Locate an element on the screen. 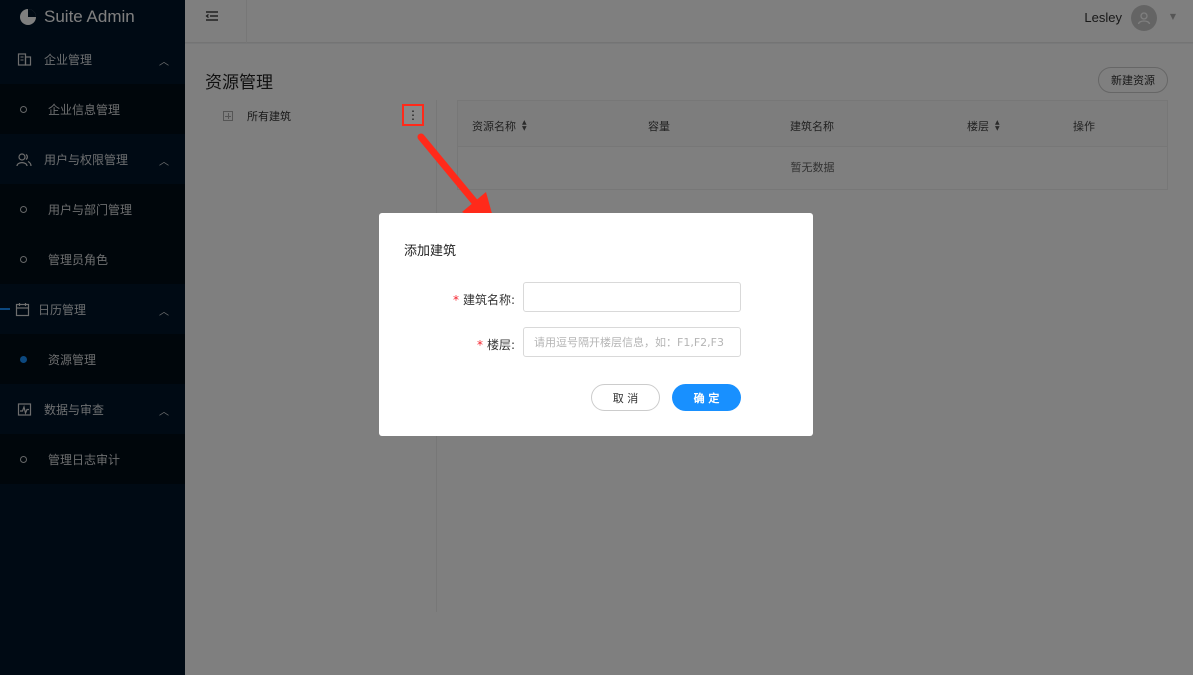  floor-label: * 楼层: is located at coordinates (495, 345).